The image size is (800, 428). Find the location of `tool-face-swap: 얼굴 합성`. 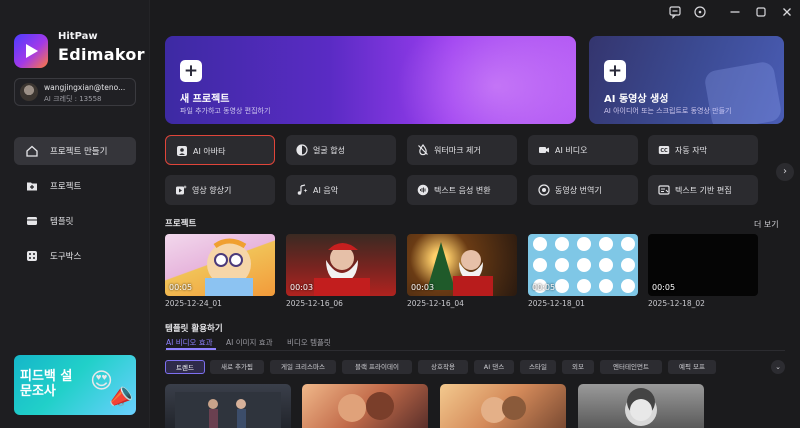

tool-face-swap: 얼굴 합성 is located at coordinates (341, 150).